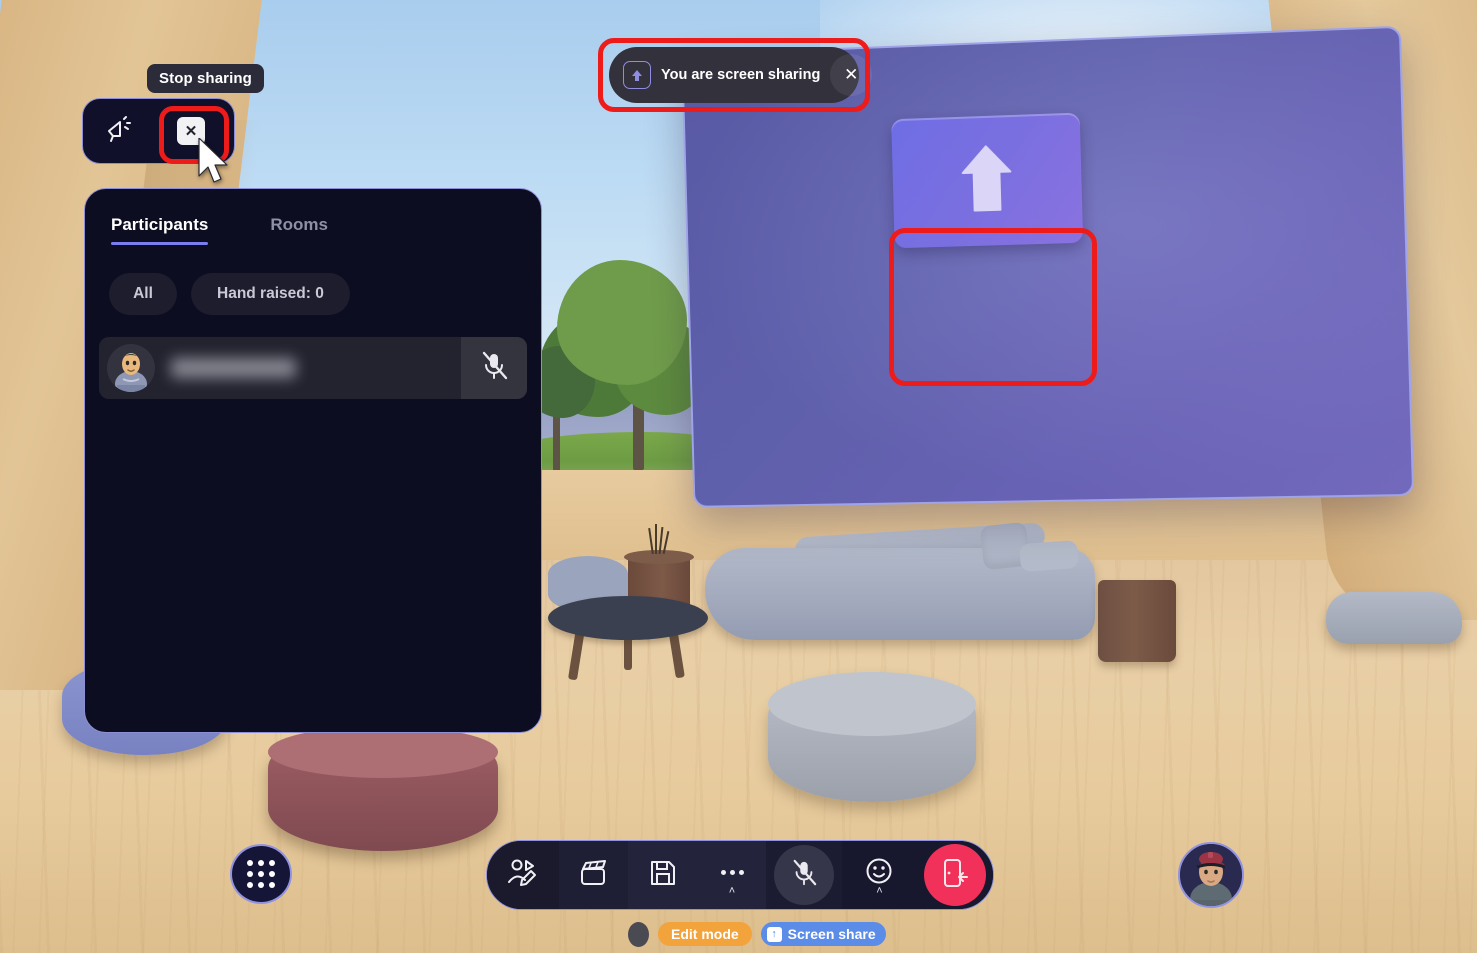 This screenshot has height=953, width=1477. I want to click on maroon-stool-top, so click(383, 752).